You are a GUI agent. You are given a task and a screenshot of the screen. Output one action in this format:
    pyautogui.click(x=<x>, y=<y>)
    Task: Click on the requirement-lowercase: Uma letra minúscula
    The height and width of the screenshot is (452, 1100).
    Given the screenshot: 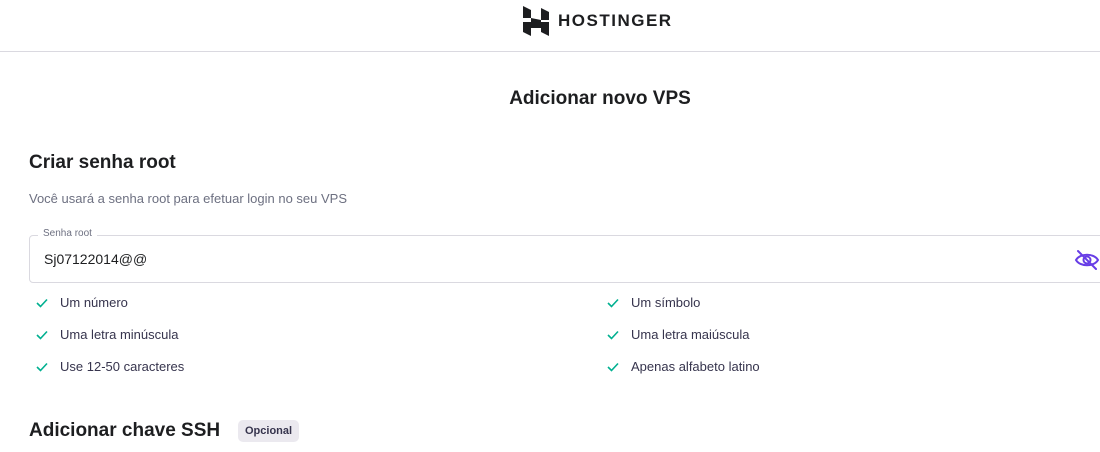 What is the action you would take?
    pyautogui.click(x=107, y=334)
    